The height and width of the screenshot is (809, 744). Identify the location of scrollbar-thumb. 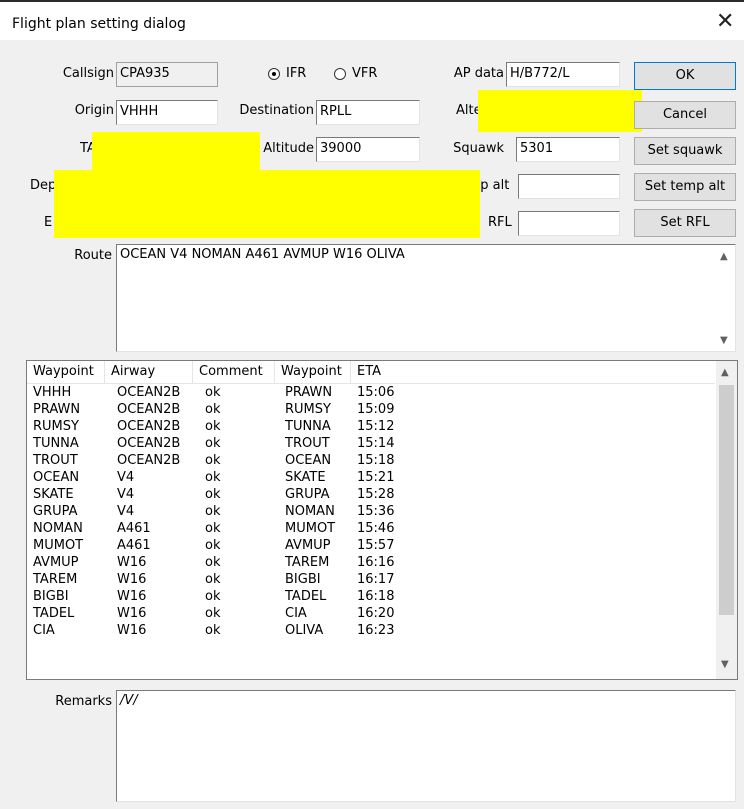
(726, 500).